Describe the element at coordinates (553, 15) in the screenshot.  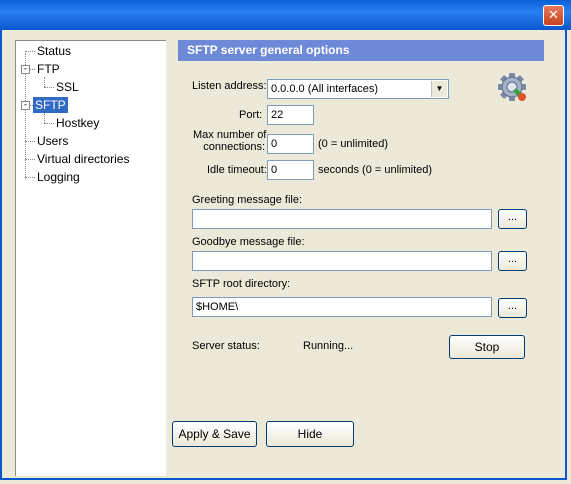
I see `close-icon: ✕` at that location.